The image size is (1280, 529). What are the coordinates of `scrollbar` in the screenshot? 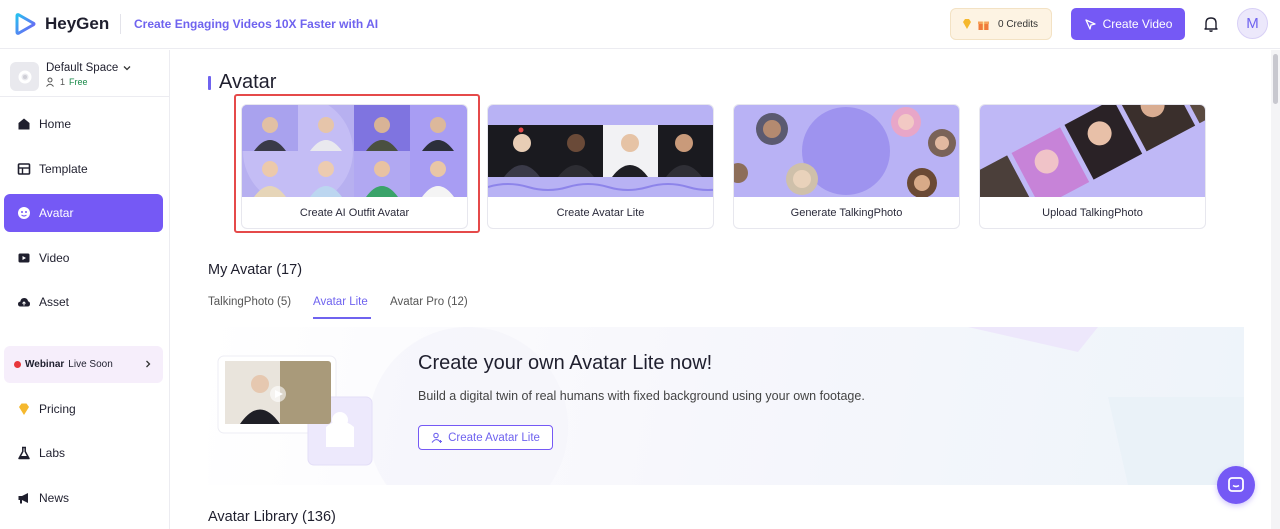 It's located at (1275, 289).